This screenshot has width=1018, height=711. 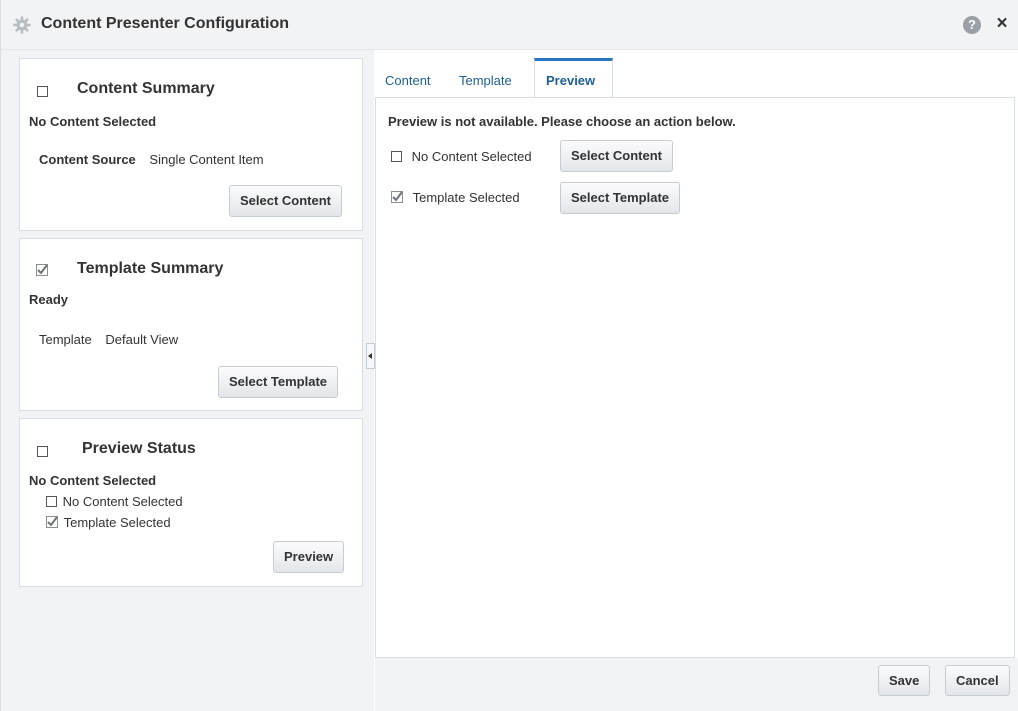 I want to click on template-summary-heading: Template Summary, so click(x=150, y=268).